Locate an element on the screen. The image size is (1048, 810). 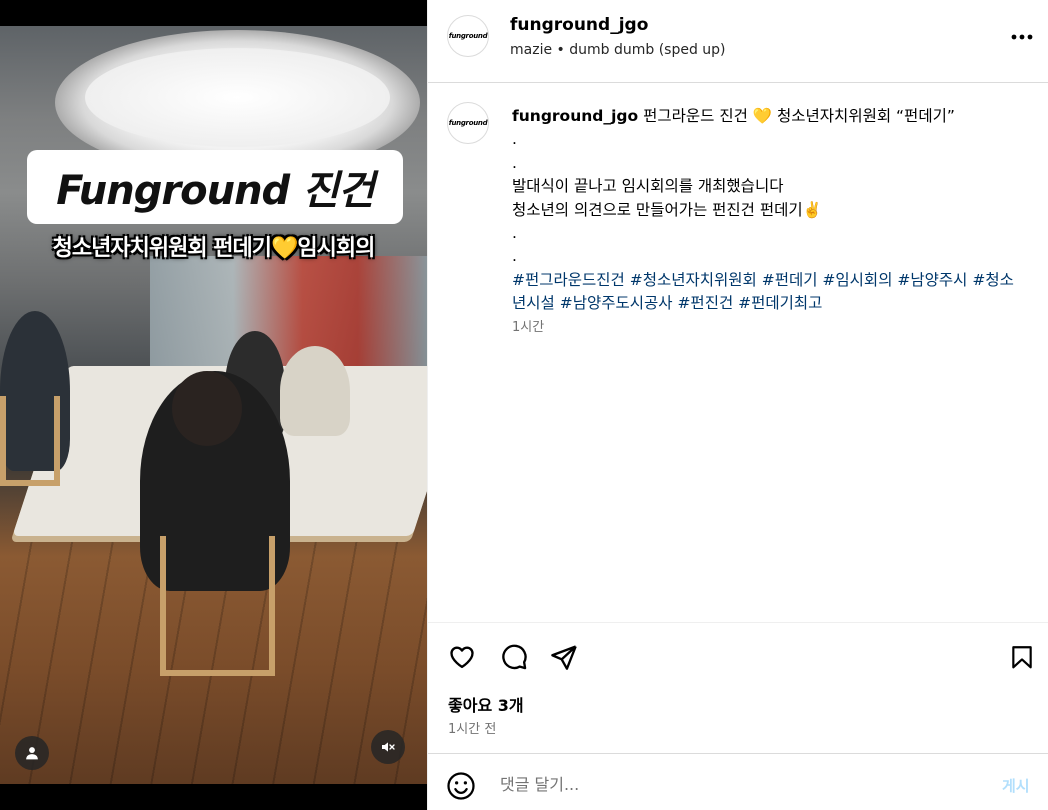
audio-track-link: mazie • dumb dumb (sped up) is located at coordinates (618, 50).